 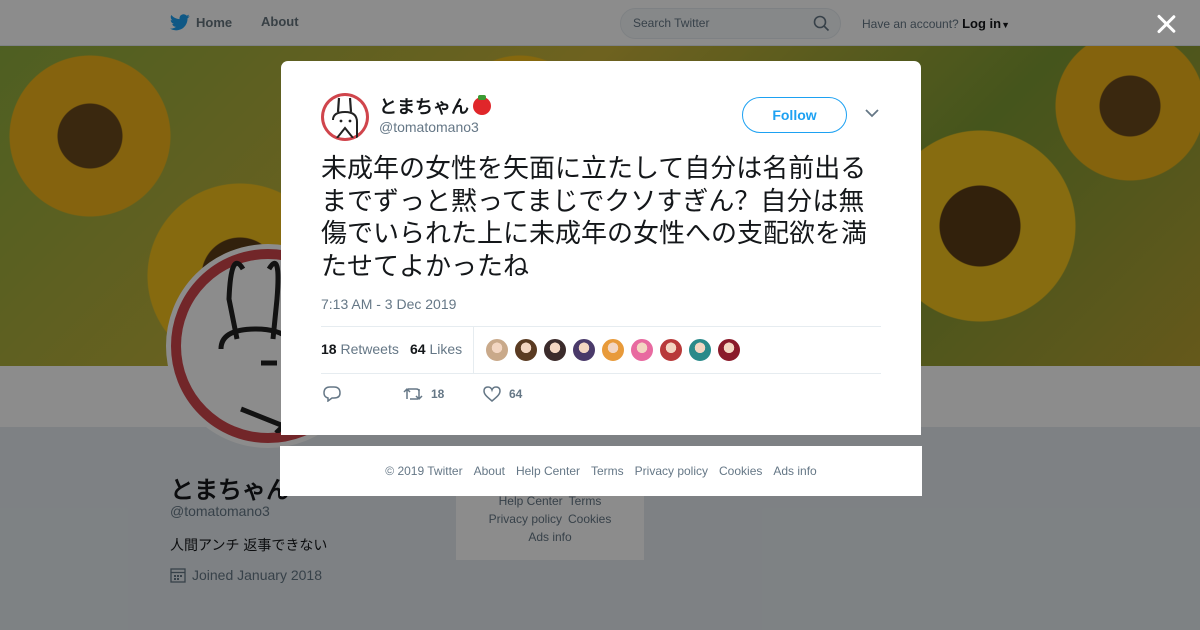 I want to click on stats-divider, so click(x=473, y=350).